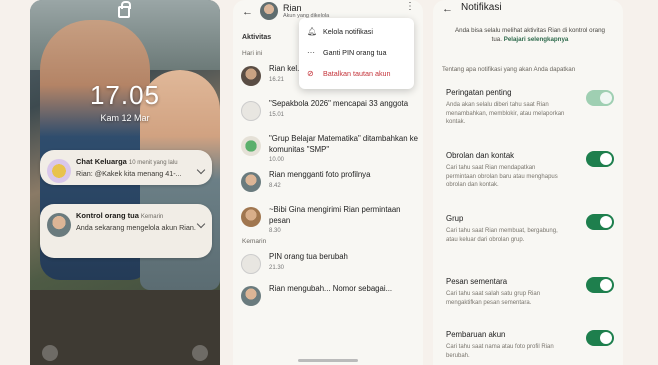 The width and height of the screenshot is (658, 365). I want to click on menu-item-unlink-account: ⊘ Batalkan tautan akun, so click(356, 74).